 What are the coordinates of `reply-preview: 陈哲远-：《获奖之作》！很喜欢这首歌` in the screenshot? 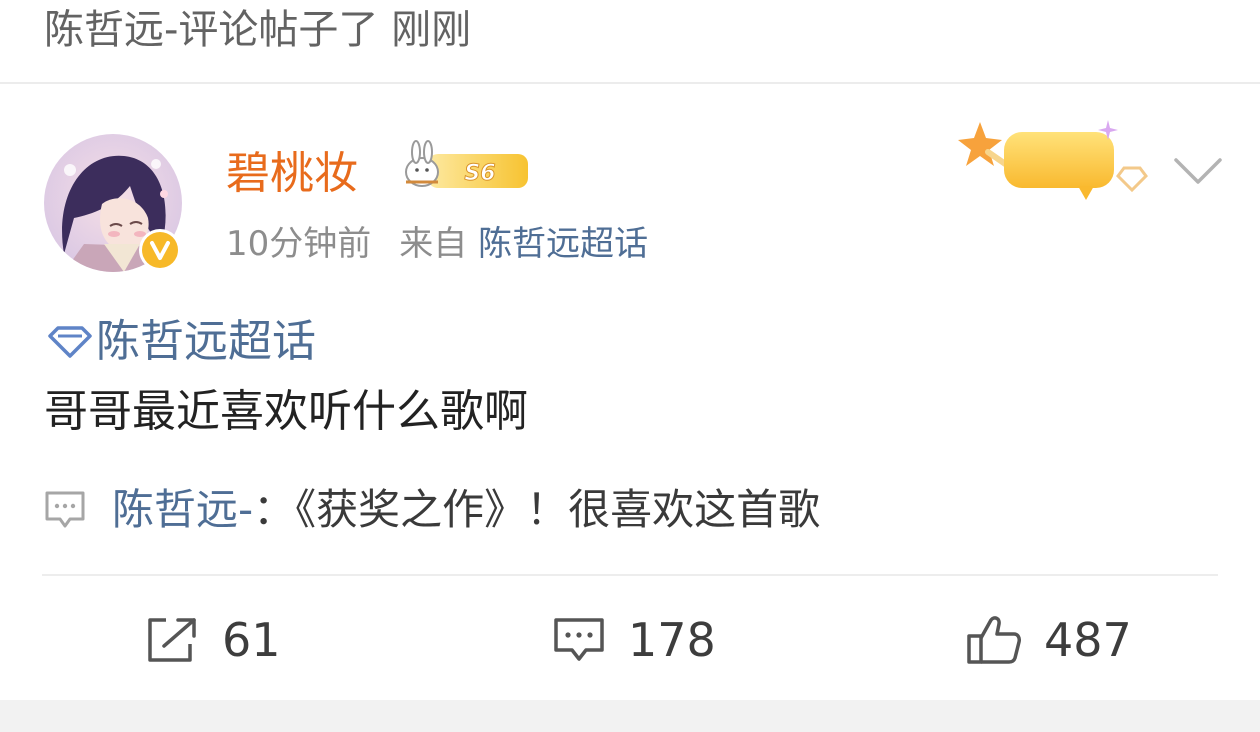 It's located at (432, 510).